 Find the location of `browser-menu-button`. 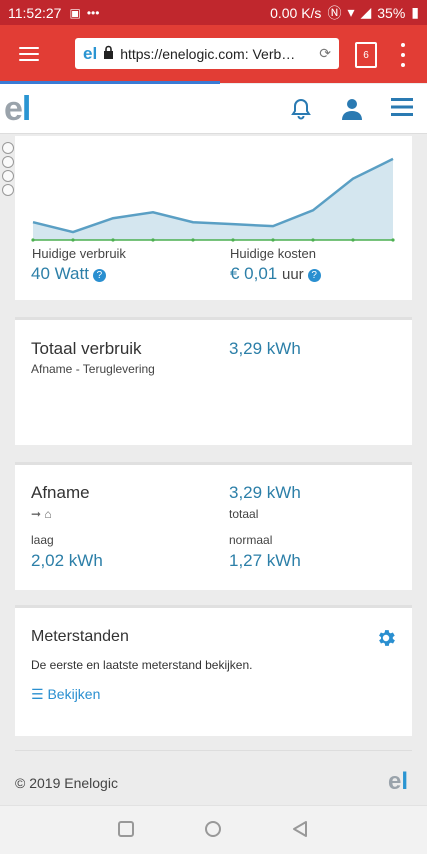

browser-menu-button is located at coordinates (29, 54).